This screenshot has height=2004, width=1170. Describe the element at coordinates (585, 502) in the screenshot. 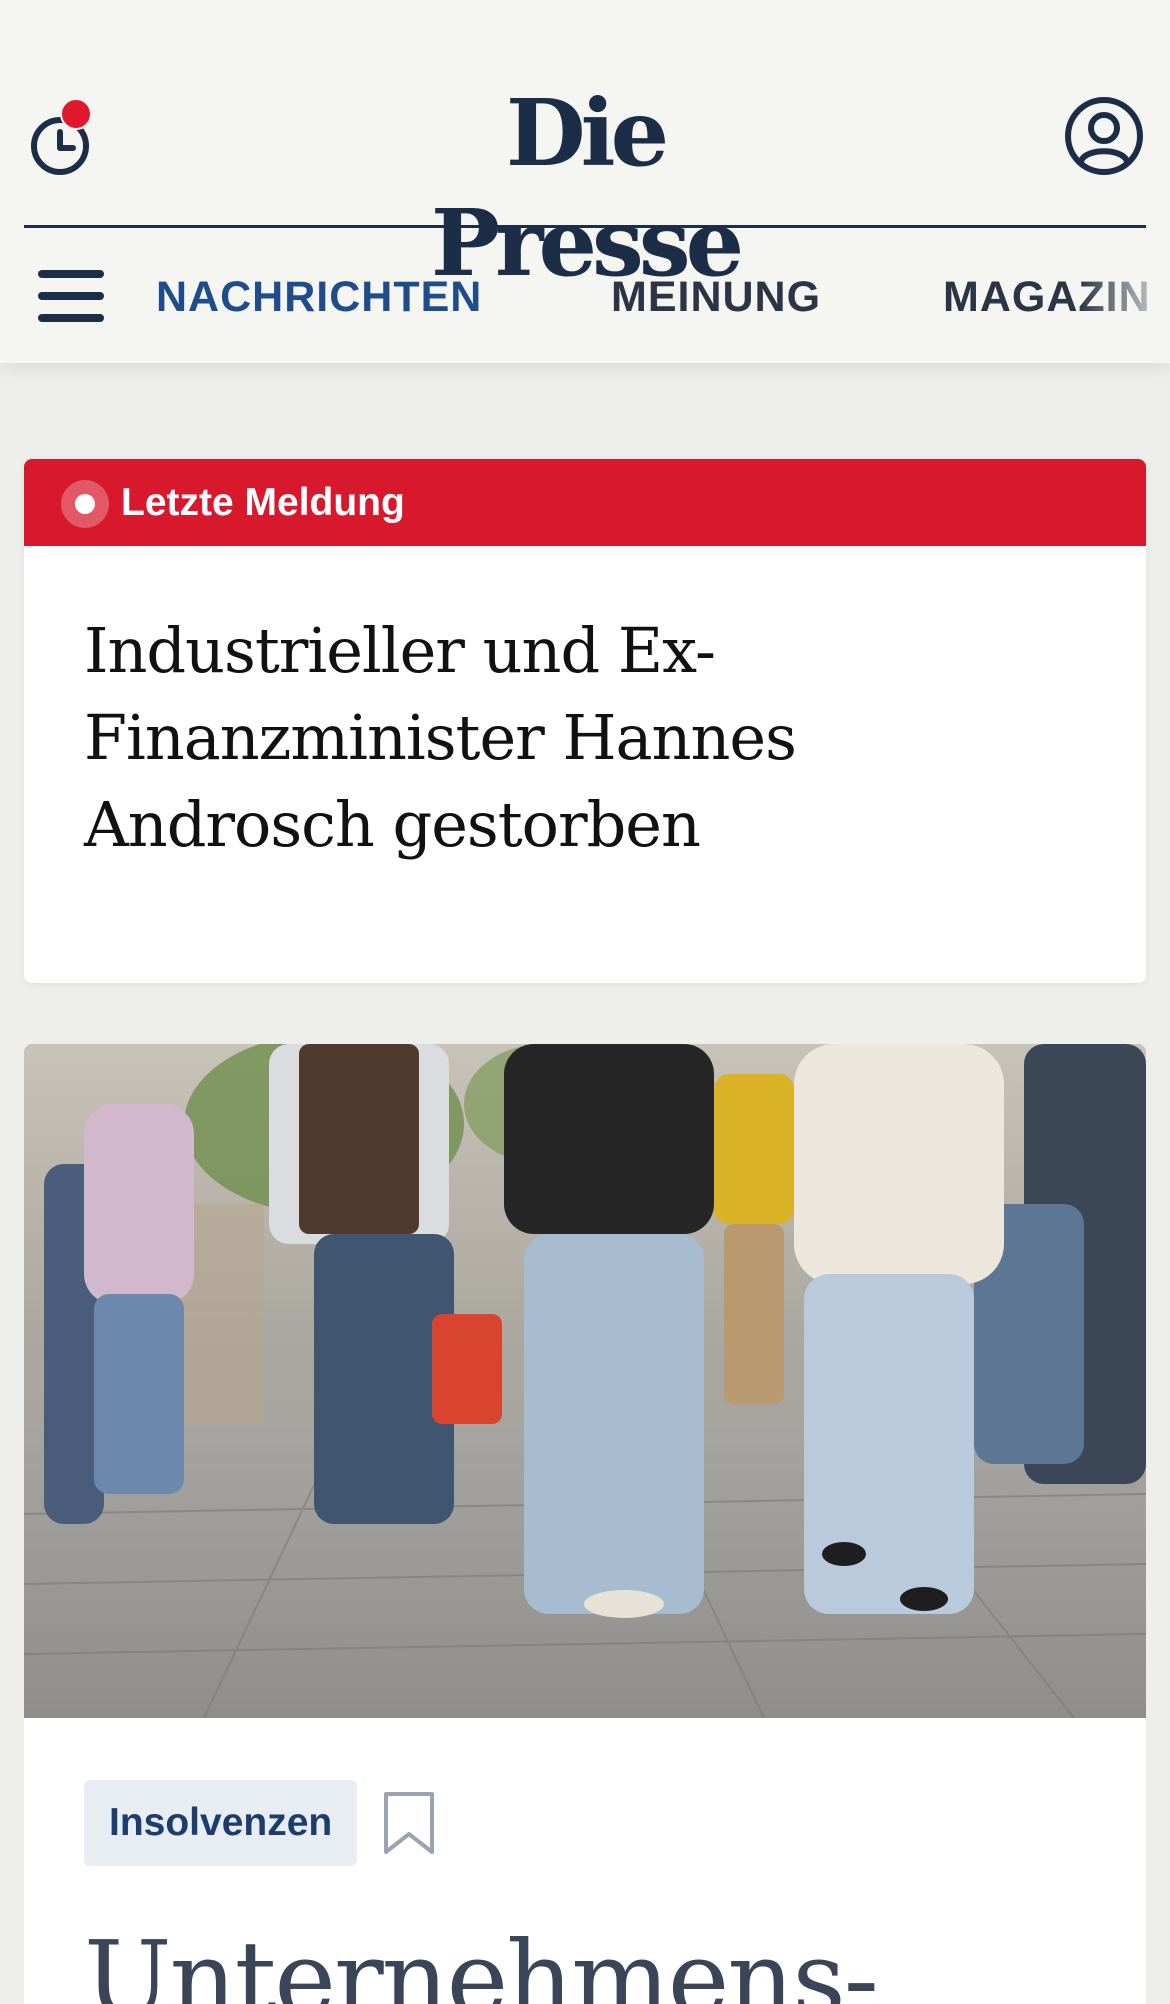

I see `breaking-news-banner: Letzte Meldung` at that location.